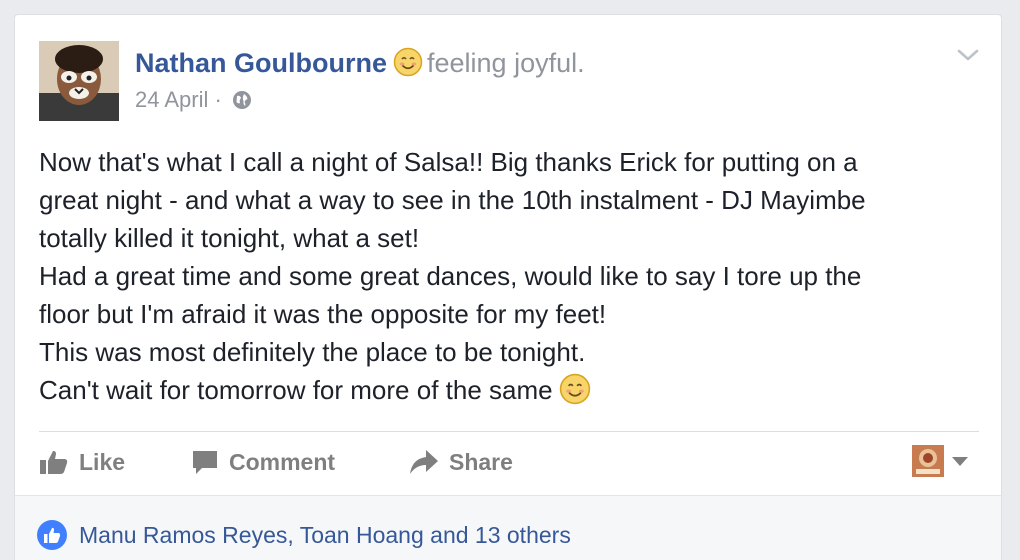 The image size is (1020, 560). What do you see at coordinates (968, 55) in the screenshot?
I see `post-options-chevron-icon` at bounding box center [968, 55].